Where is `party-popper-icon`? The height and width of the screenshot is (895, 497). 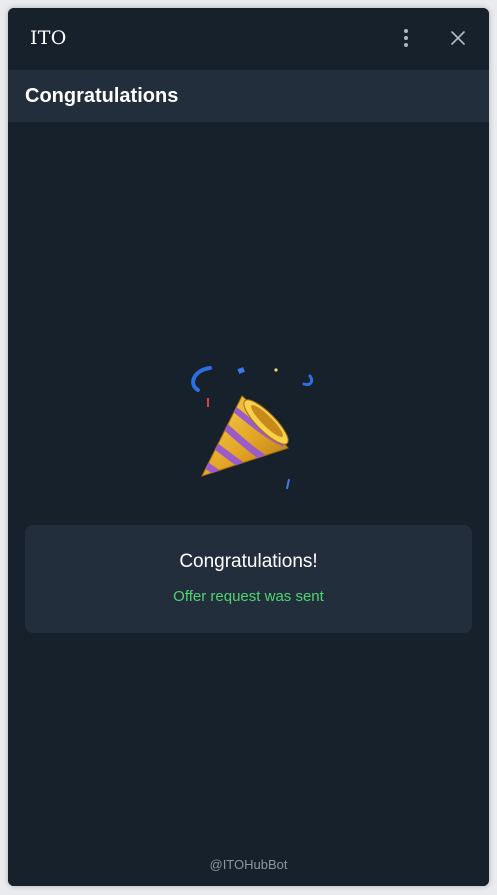 party-popper-icon is located at coordinates (252, 428).